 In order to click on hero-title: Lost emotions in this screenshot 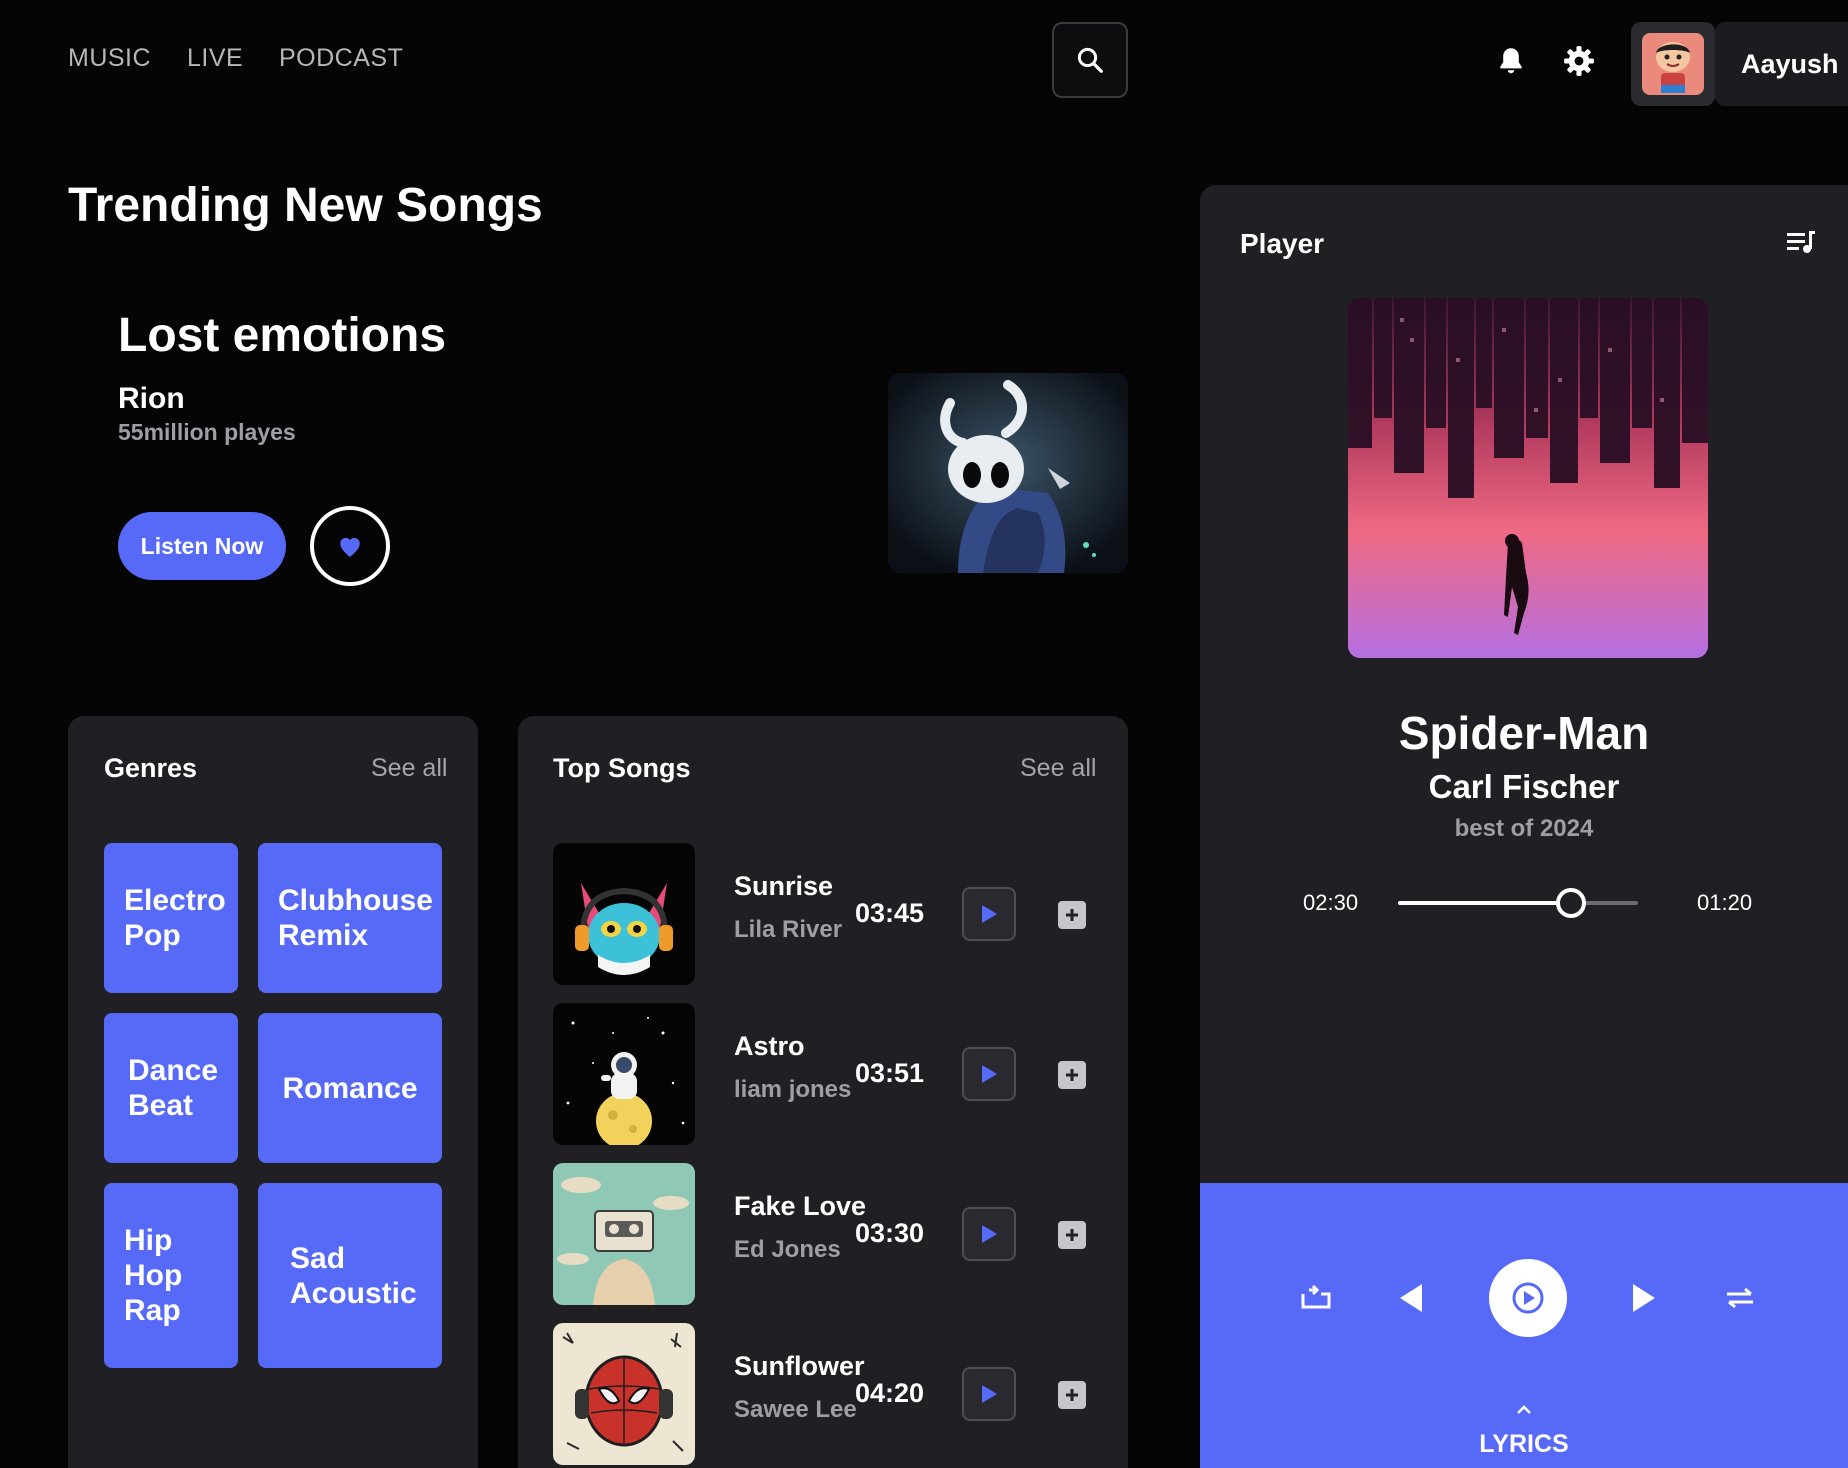, I will do `click(282, 335)`.